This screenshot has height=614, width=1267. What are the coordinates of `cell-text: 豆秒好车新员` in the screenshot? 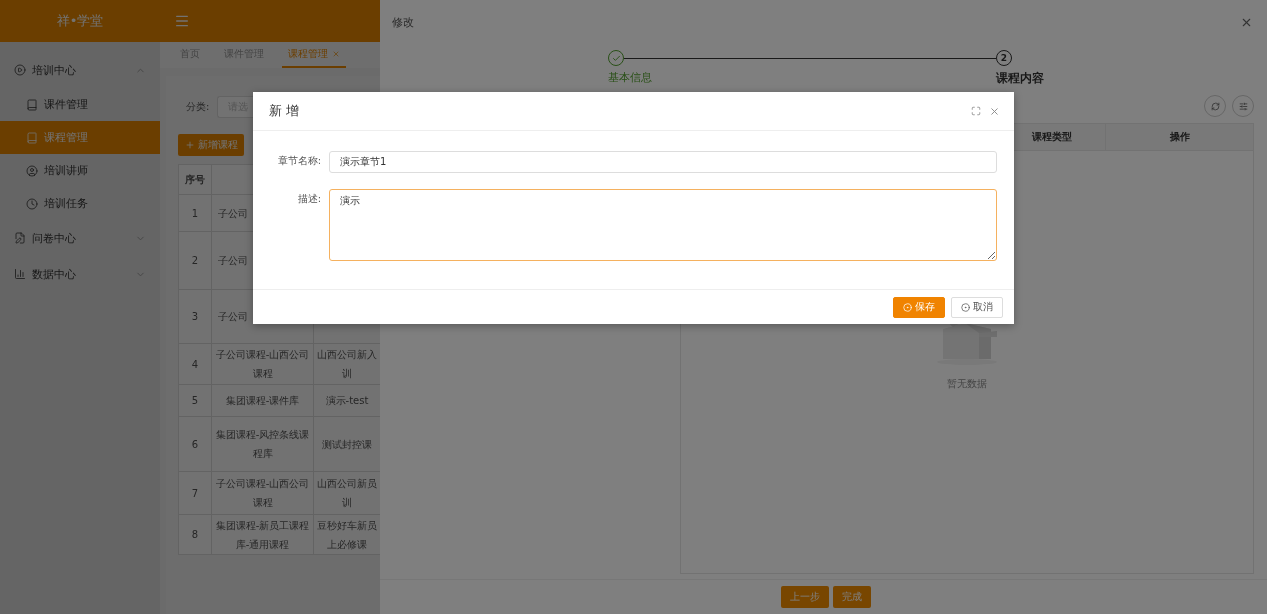 It's located at (347, 525).